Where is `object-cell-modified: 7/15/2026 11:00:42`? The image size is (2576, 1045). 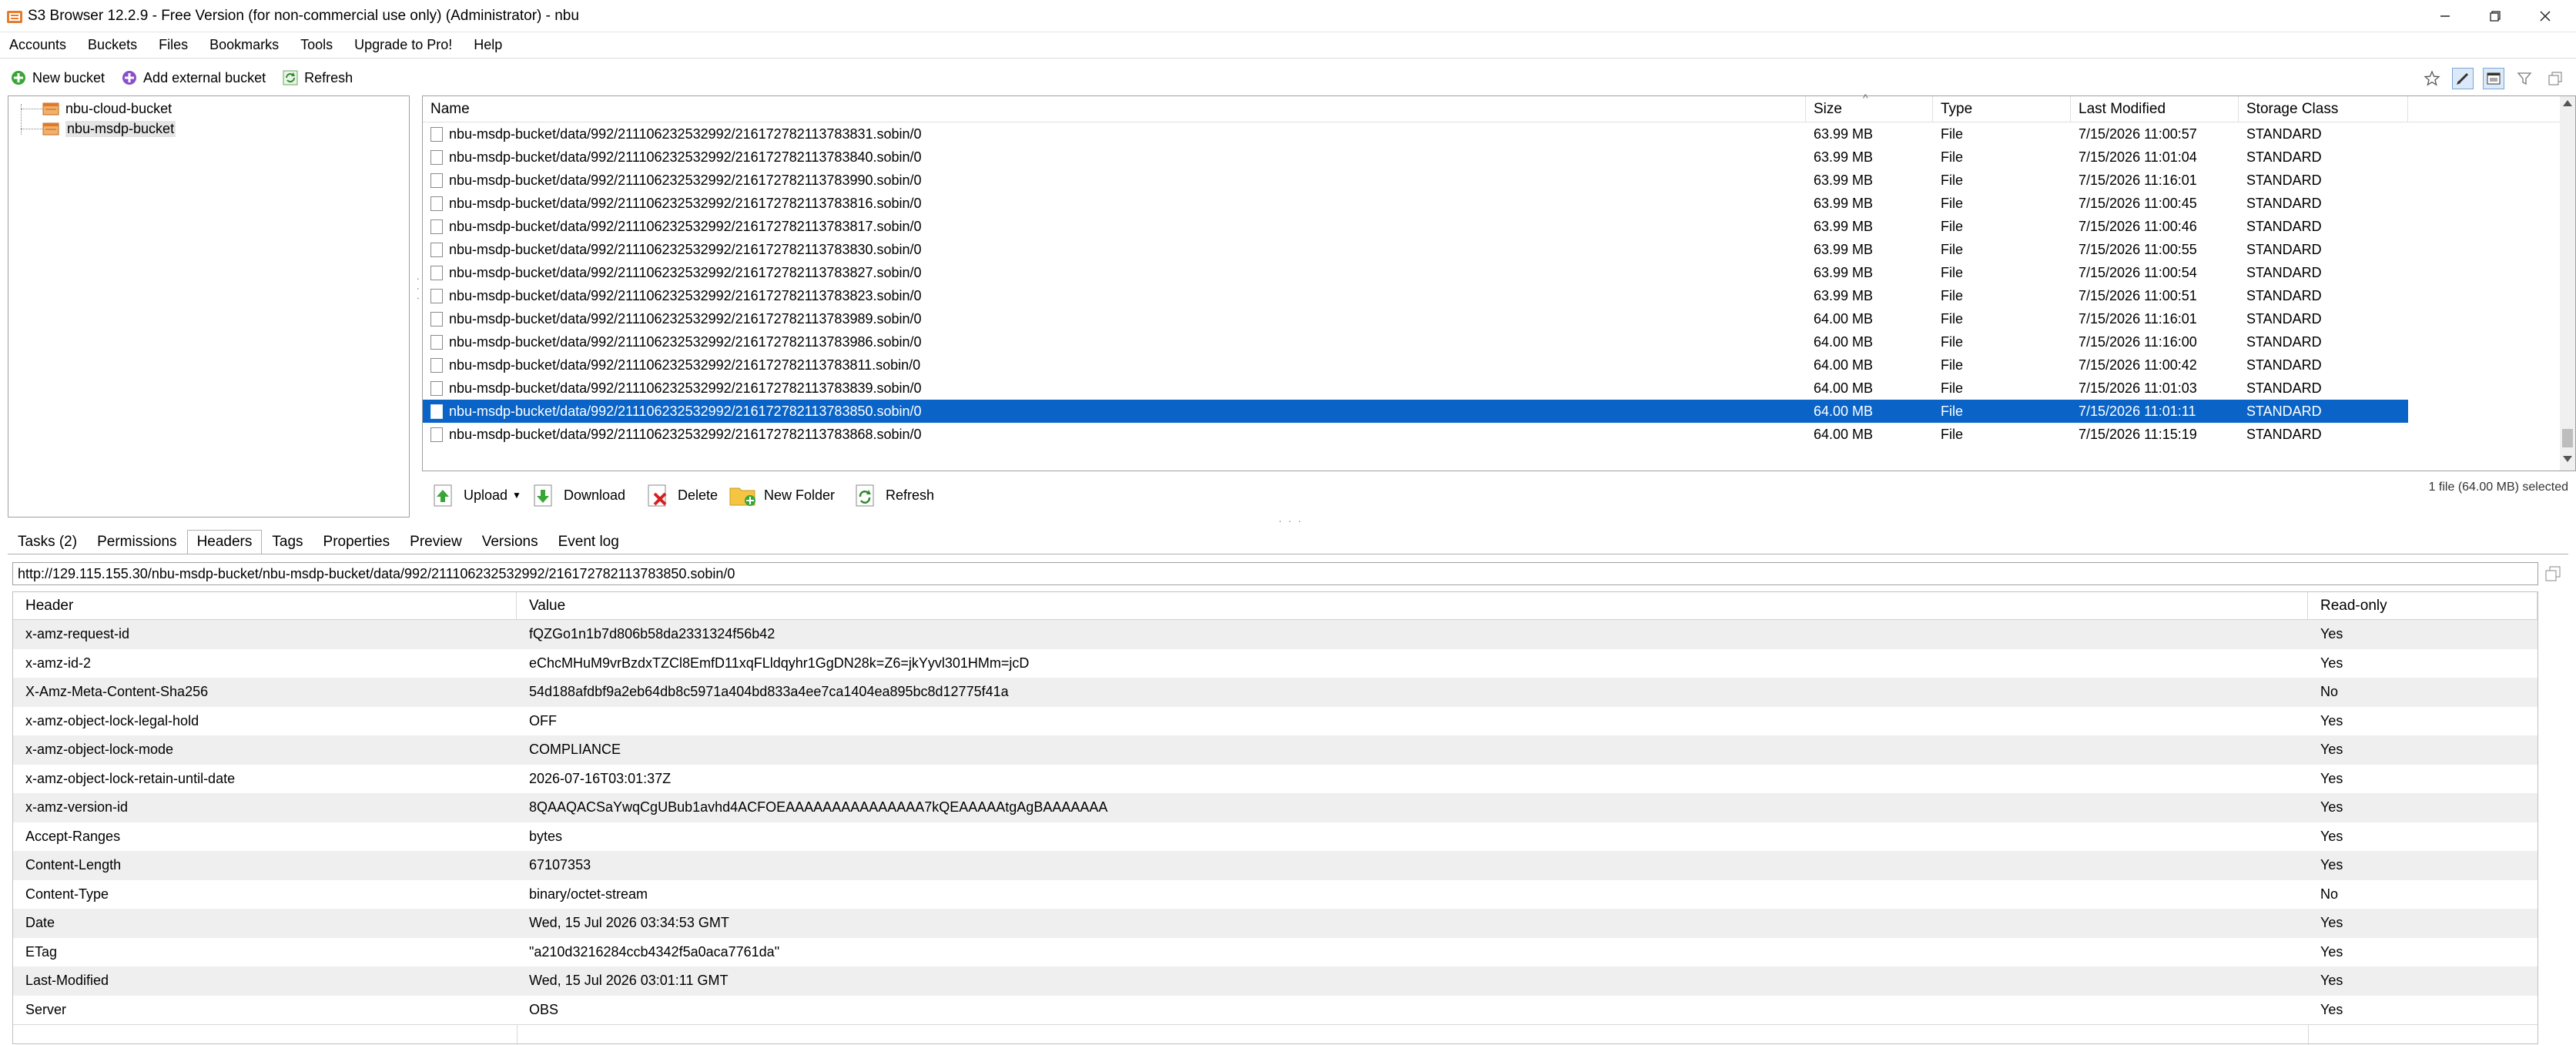 object-cell-modified: 7/15/2026 11:00:42 is located at coordinates (2138, 365).